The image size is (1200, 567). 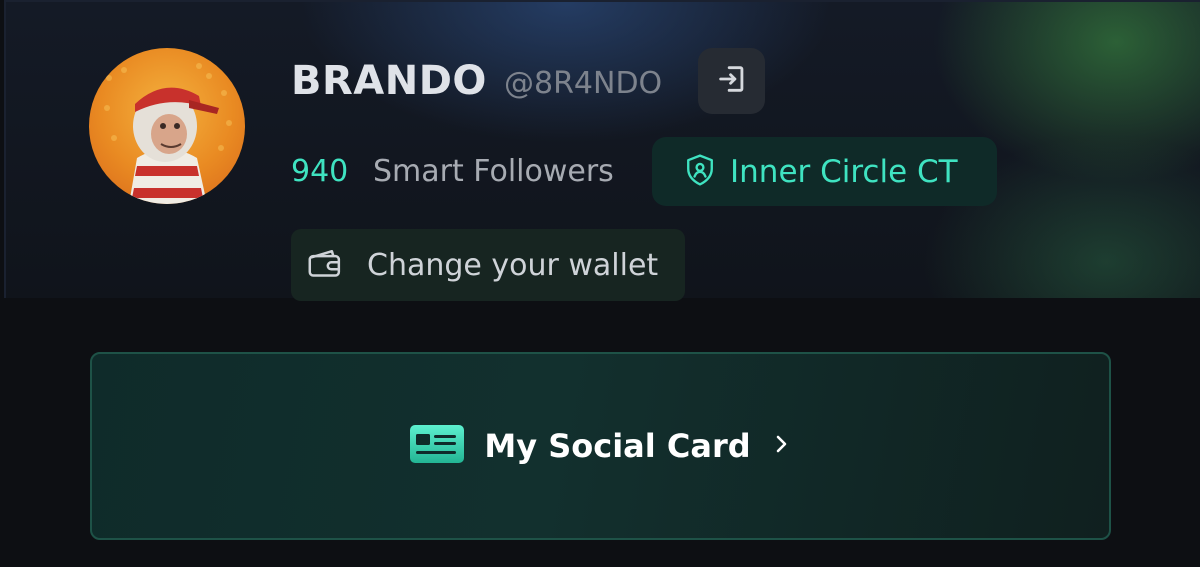 What do you see at coordinates (325, 265) in the screenshot?
I see `wallet-icon` at bounding box center [325, 265].